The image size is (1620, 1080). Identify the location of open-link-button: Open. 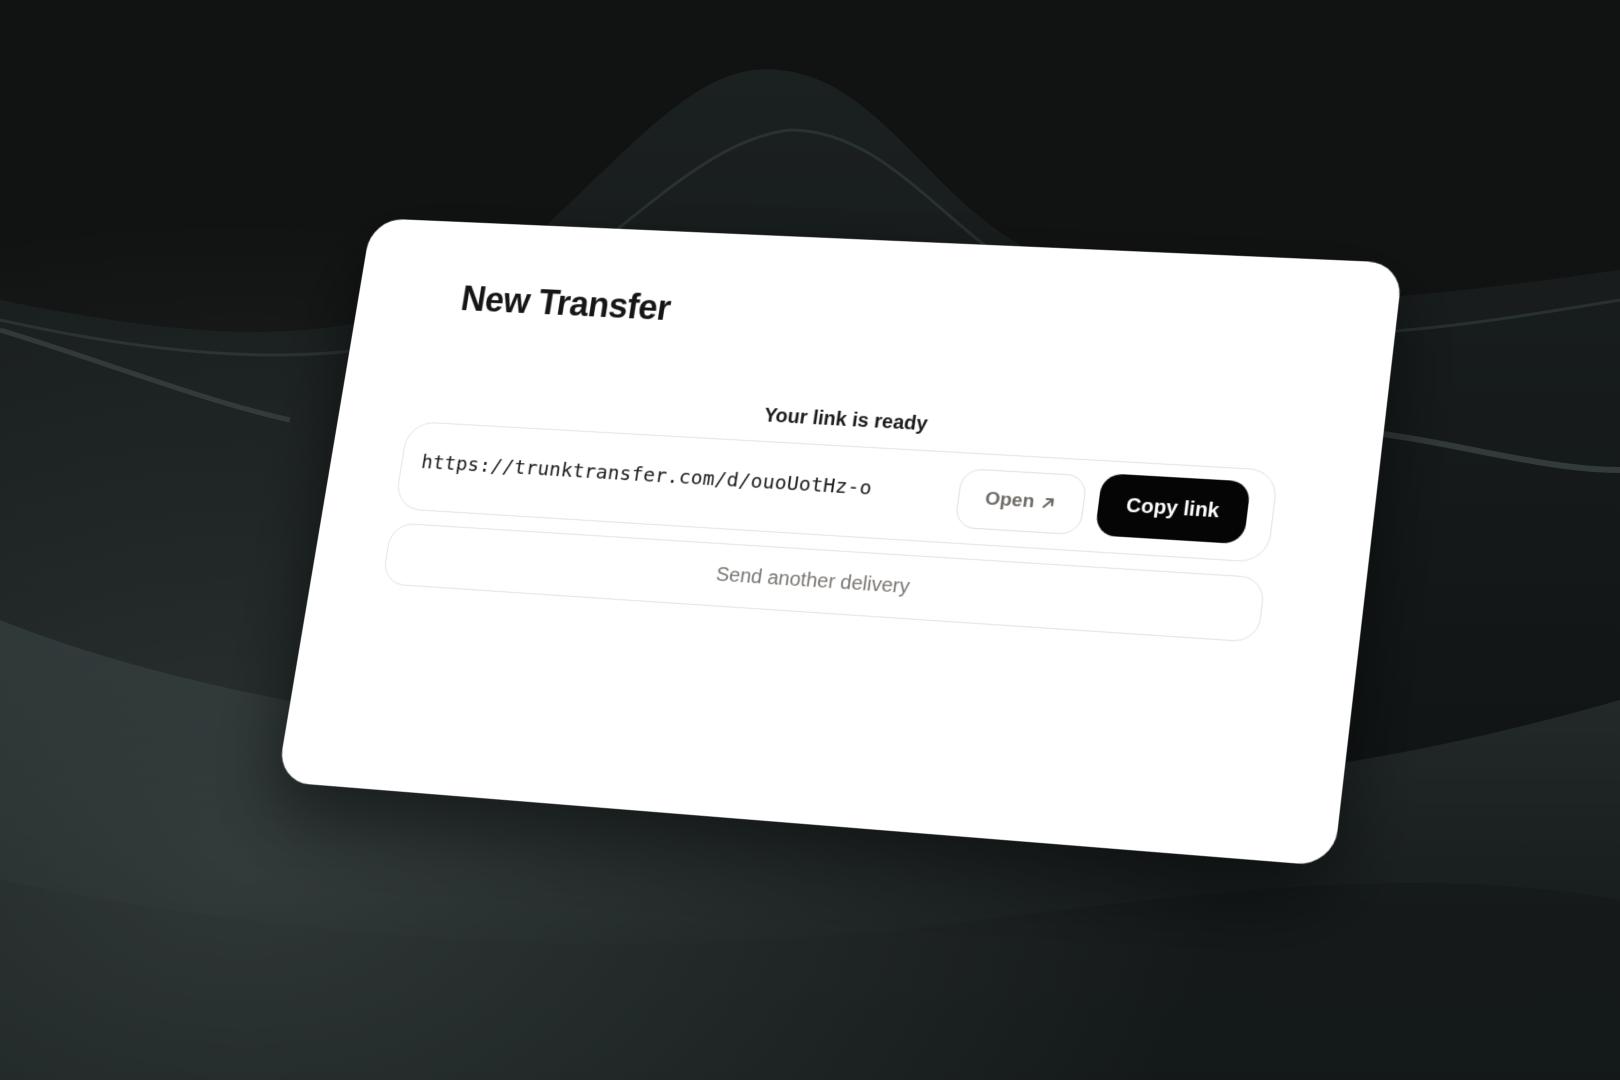
(1021, 501).